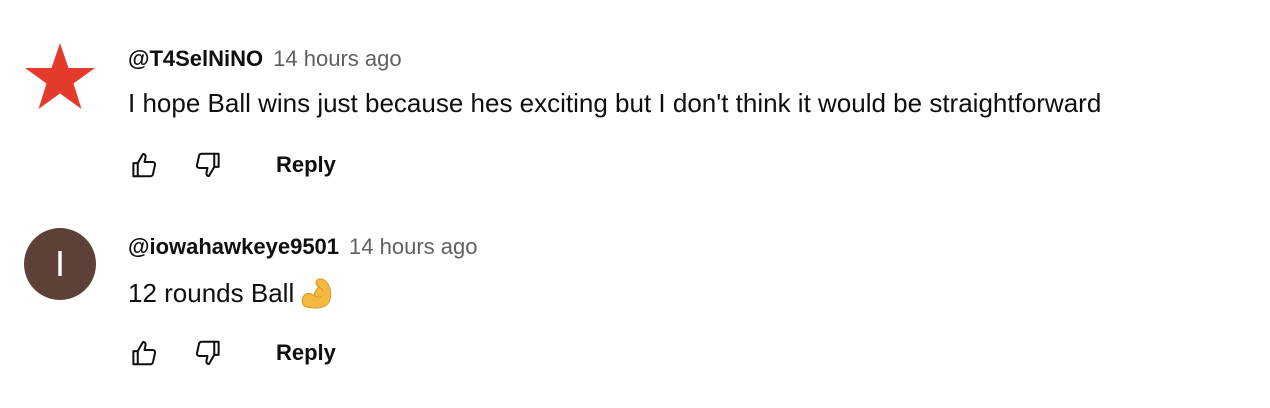  I want to click on flexed-biceps-icon, so click(316, 293).